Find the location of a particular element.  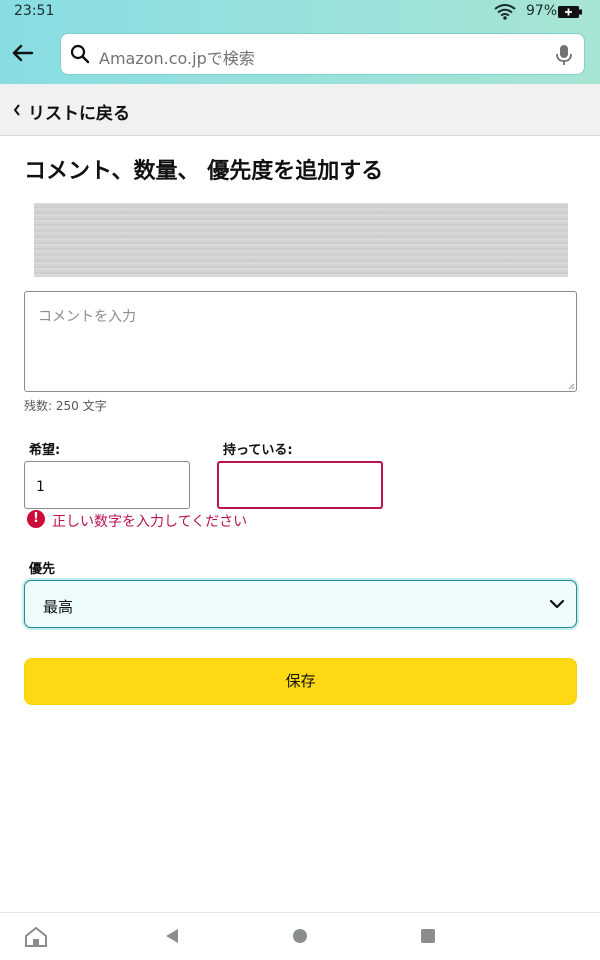

home-circle-icon is located at coordinates (300, 936).